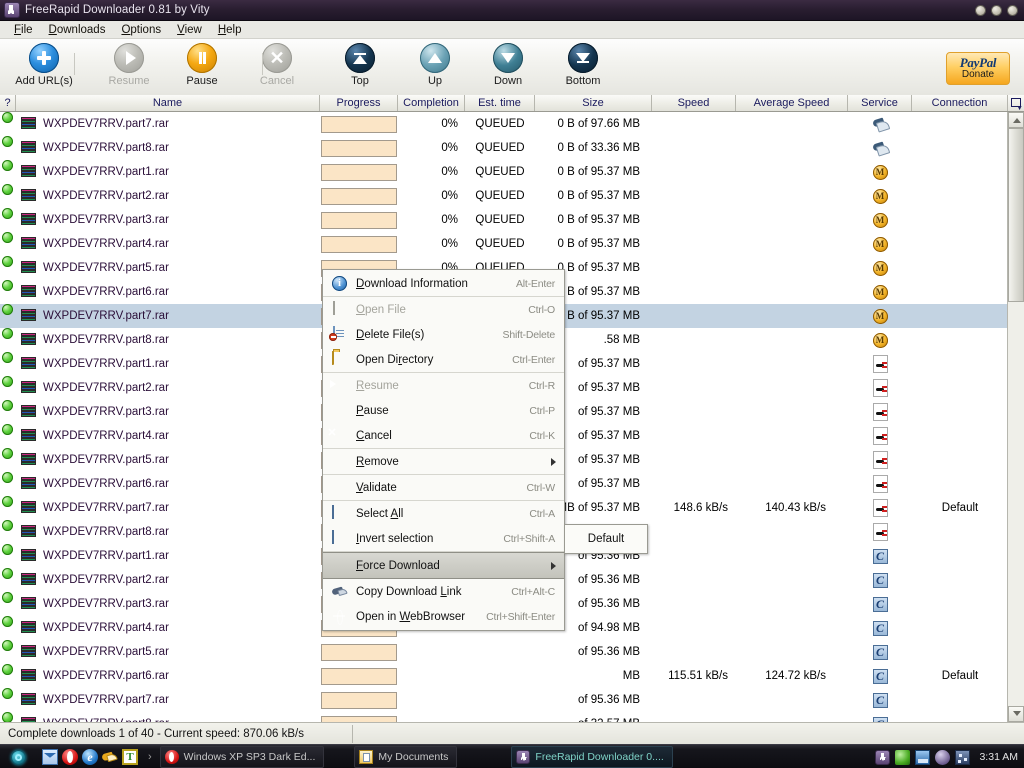  I want to click on menu-item-select-all: Select All Ctrl-A, so click(443, 513).